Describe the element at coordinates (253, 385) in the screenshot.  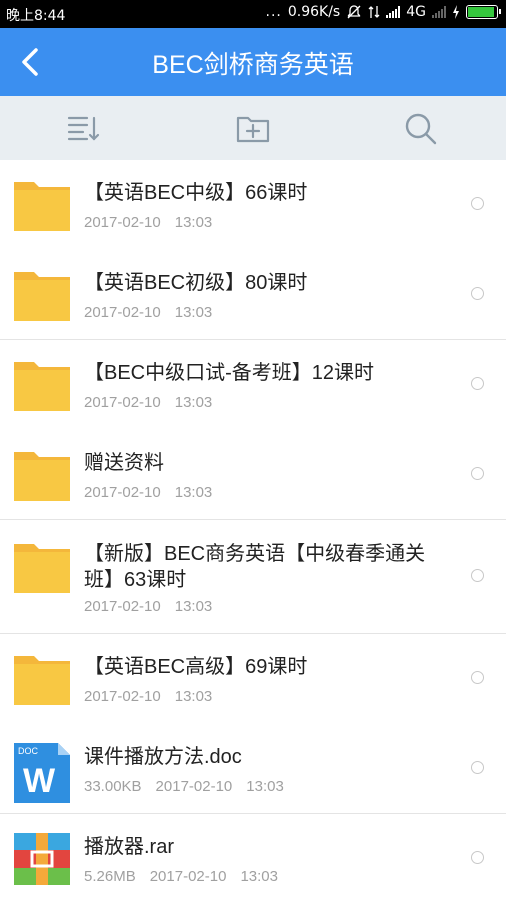
I see `list-item: 【BEC中级口试-备考班】12课时 2017-02-10 13:03` at that location.